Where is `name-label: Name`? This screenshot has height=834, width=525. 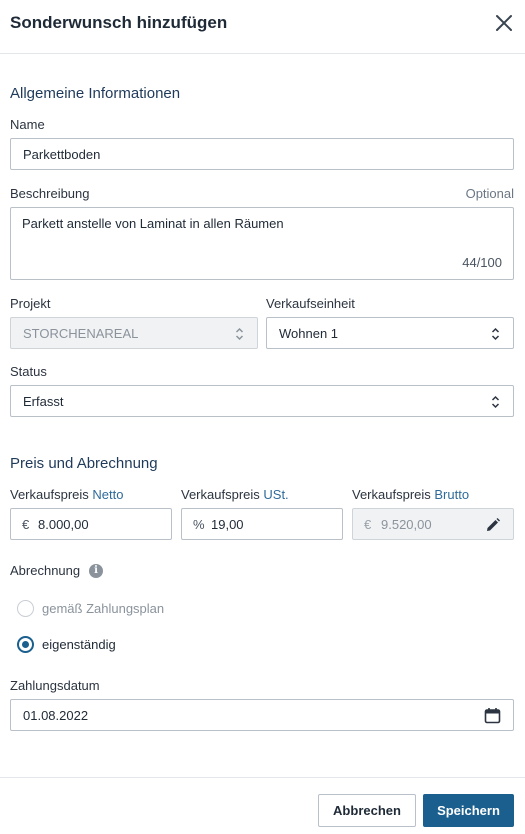 name-label: Name is located at coordinates (27, 124).